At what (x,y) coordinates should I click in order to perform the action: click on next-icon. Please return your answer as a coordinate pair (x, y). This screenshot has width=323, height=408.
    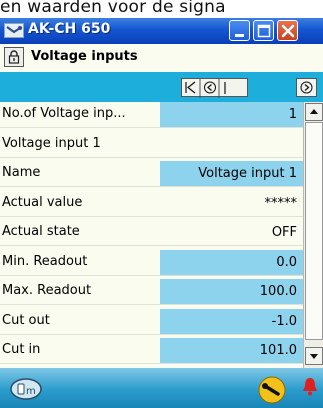
    Looking at the image, I should click on (306, 87).